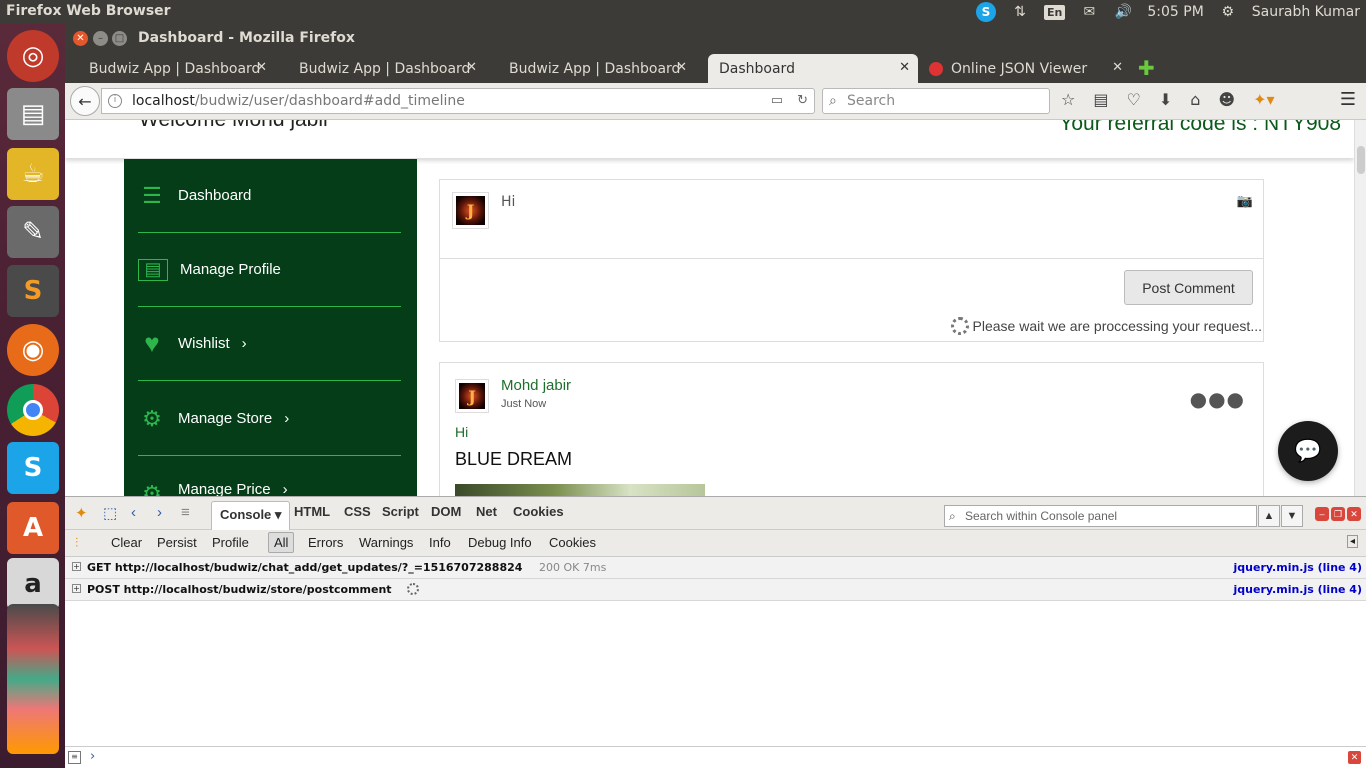 Image resolution: width=1366 pixels, height=768 pixels. I want to click on forward-icon: ›, so click(159, 512).